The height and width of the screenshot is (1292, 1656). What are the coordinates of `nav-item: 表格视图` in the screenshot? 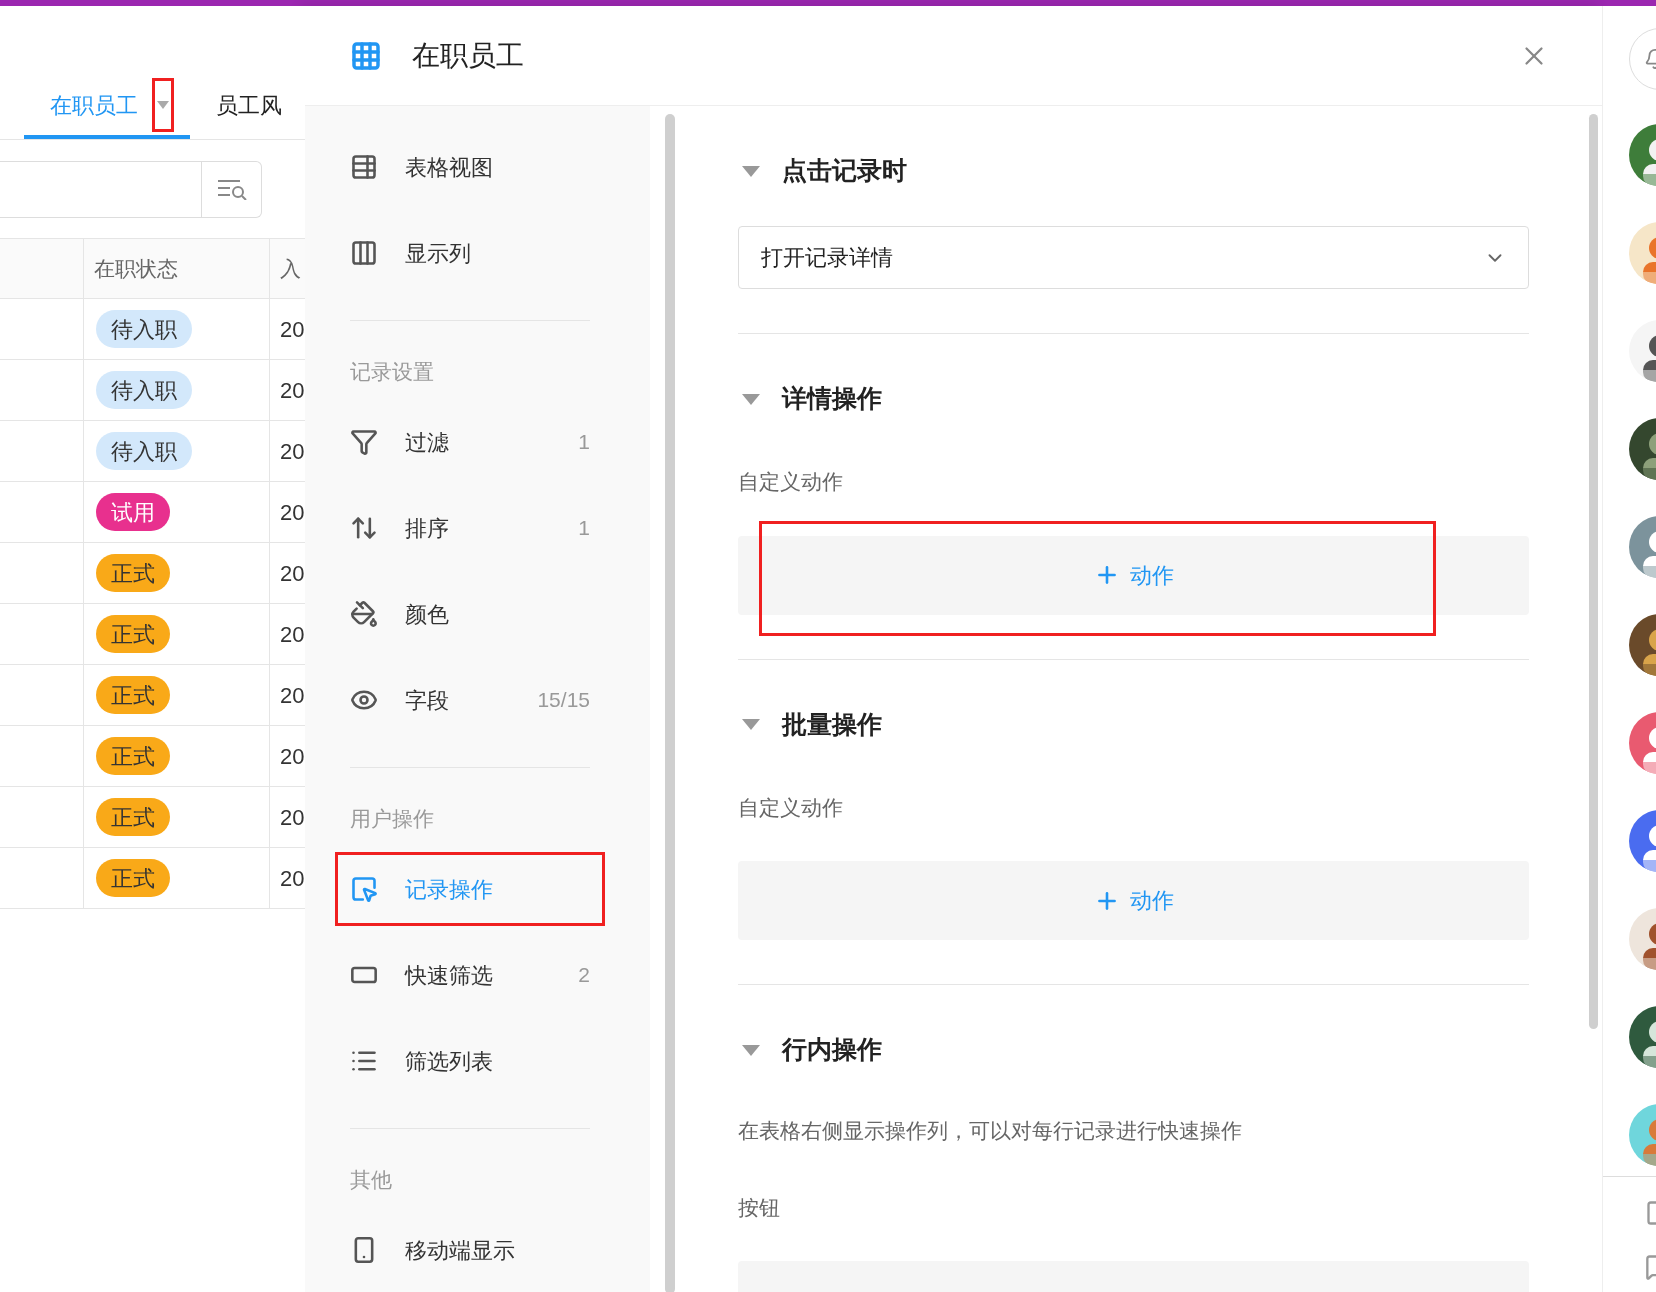 It's located at (470, 167).